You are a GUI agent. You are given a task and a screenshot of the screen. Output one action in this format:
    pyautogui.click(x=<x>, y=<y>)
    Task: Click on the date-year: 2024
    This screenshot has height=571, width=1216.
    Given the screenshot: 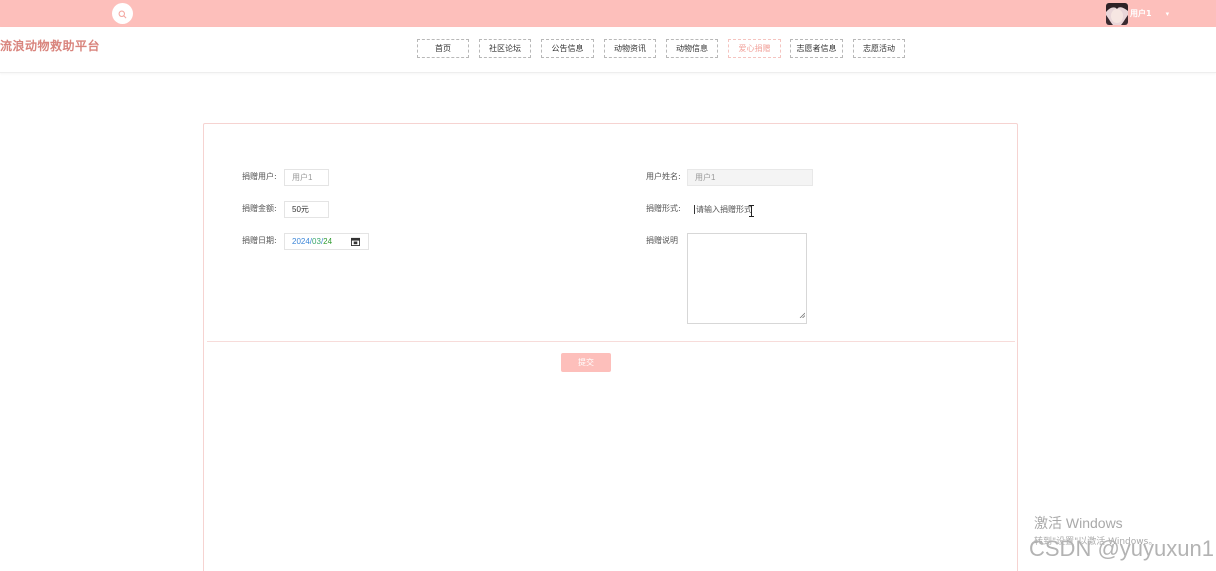 What is the action you would take?
    pyautogui.click(x=301, y=241)
    